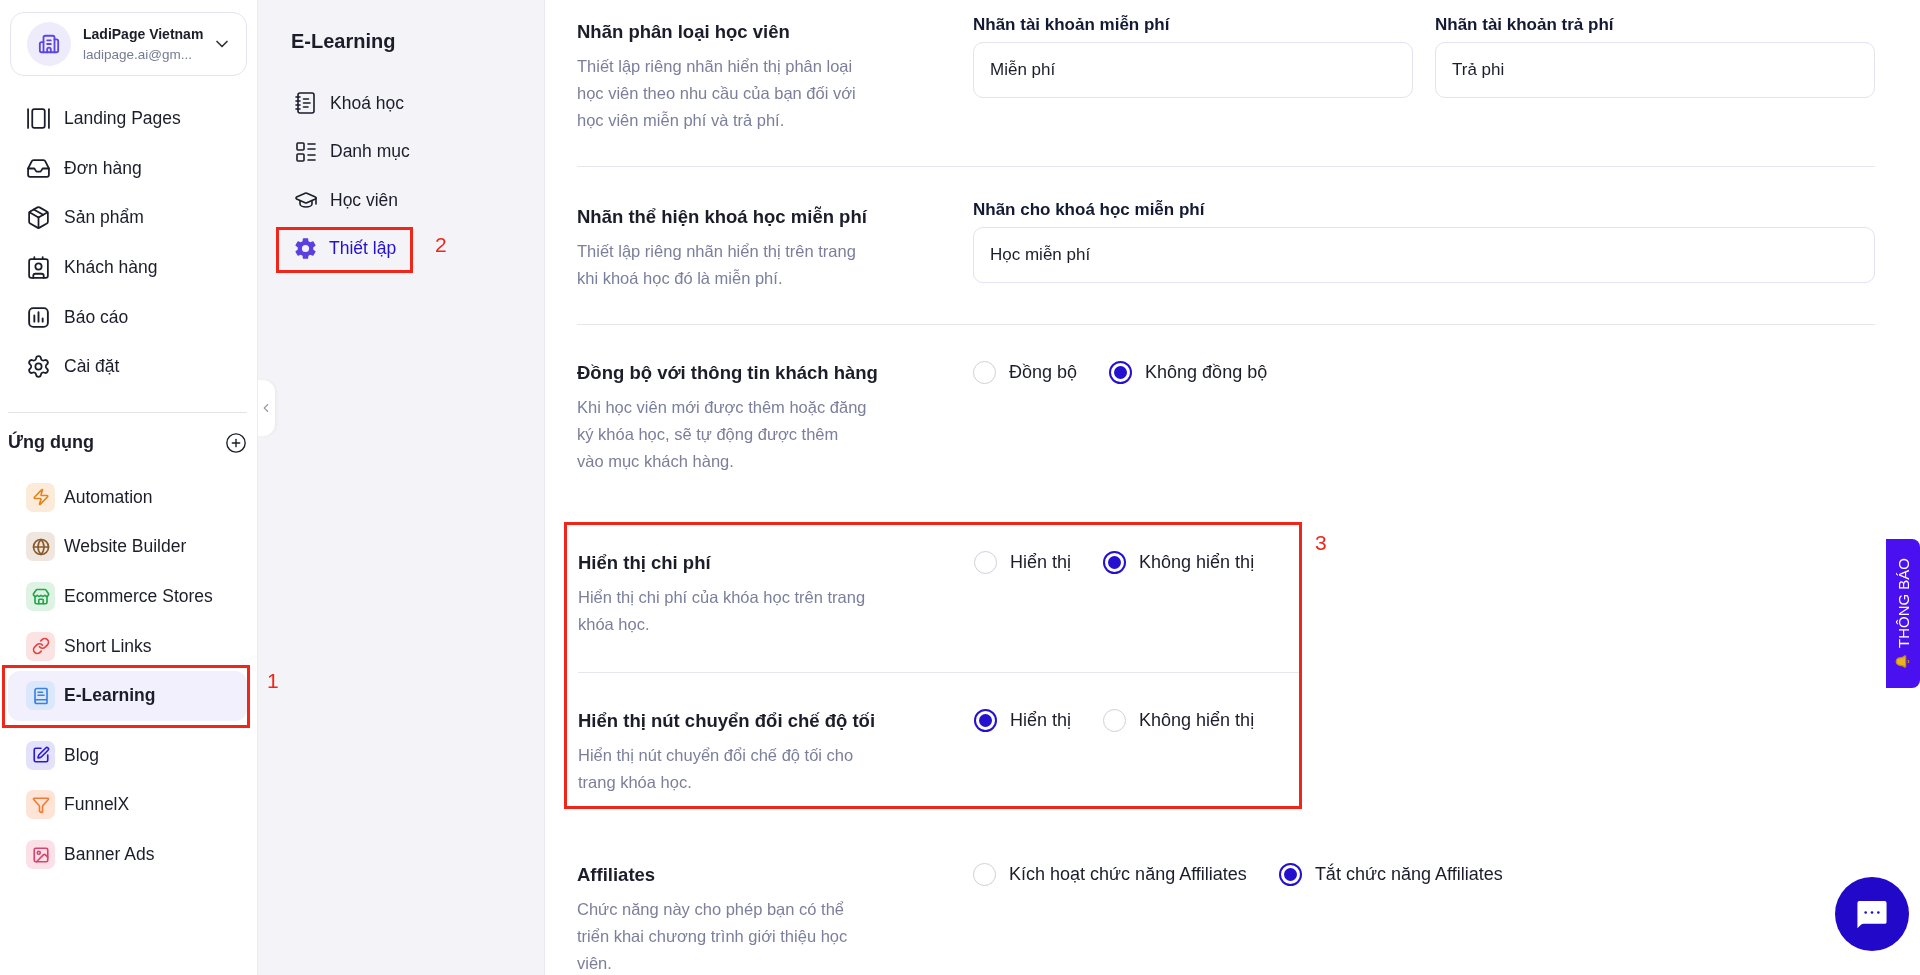  I want to click on book-icon, so click(40, 696).